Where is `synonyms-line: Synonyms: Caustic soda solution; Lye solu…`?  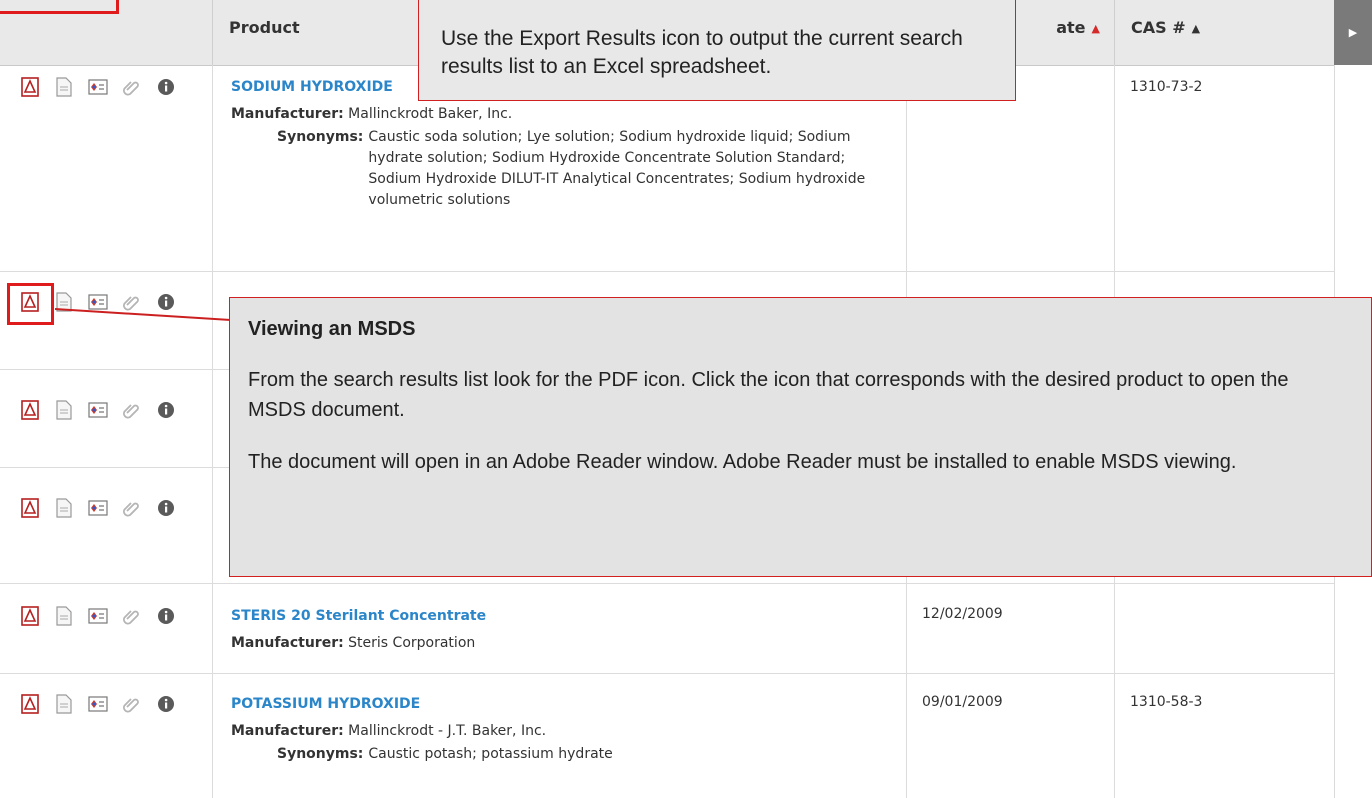 synonyms-line: Synonyms: Caustic soda solution; Lye solu… is located at coordinates (574, 169).